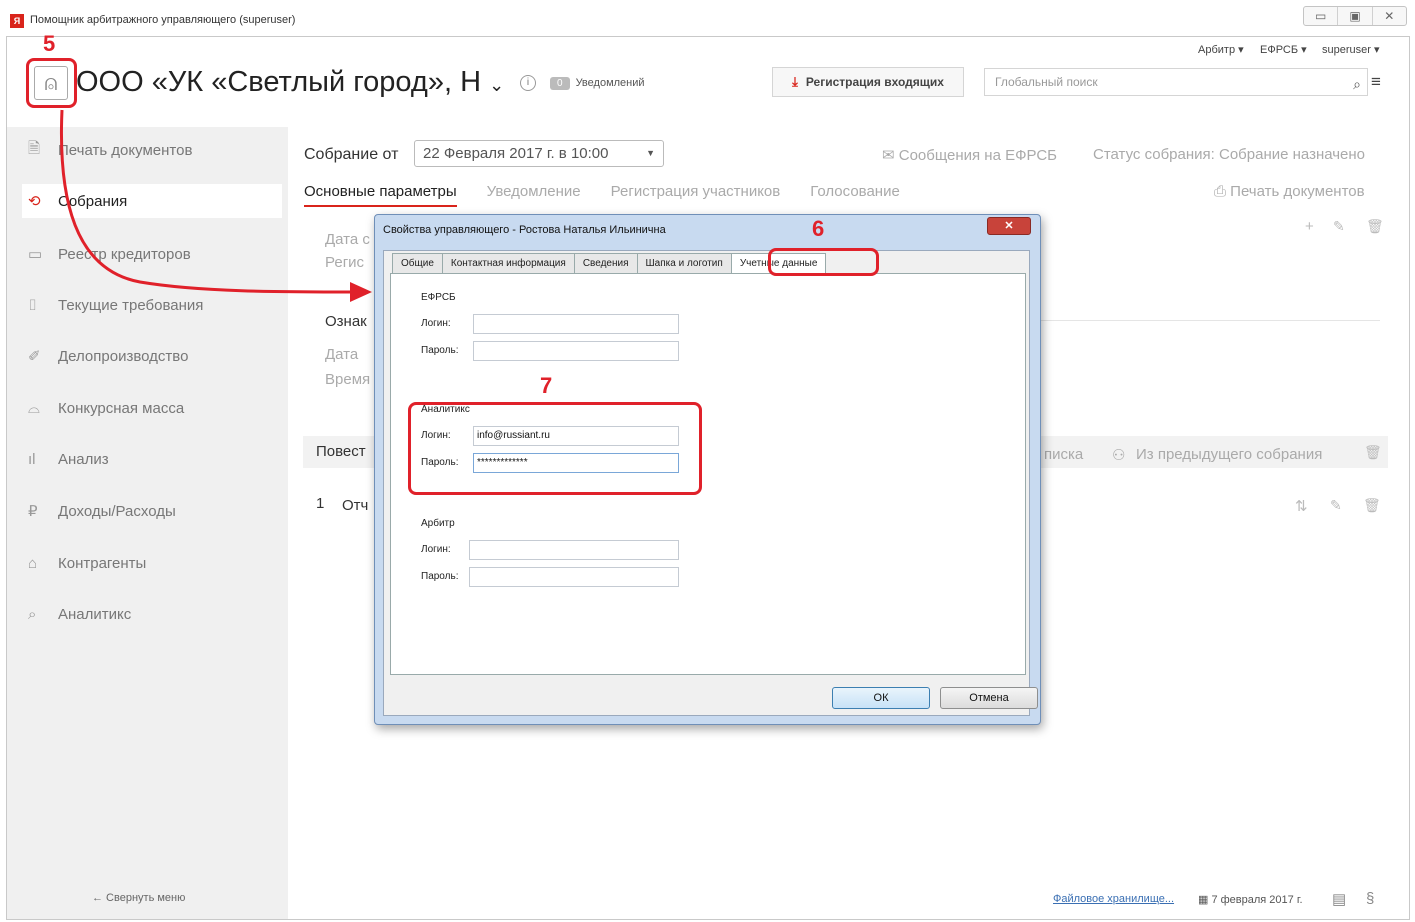  I want to click on annotation-frame-analytics, so click(555, 448).